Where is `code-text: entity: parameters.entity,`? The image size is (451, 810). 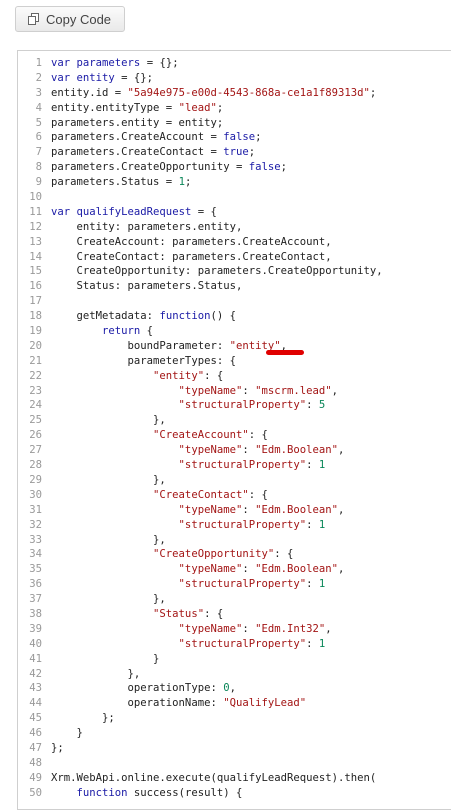 code-text: entity: parameters.entity, is located at coordinates (147, 227).